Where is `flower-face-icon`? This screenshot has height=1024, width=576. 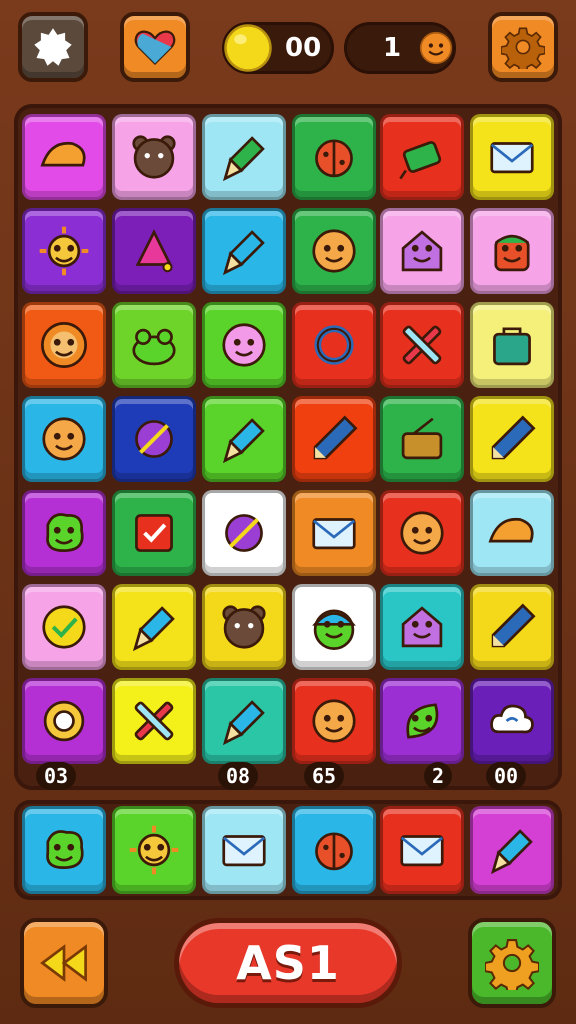 flower-face-icon is located at coordinates (244, 345).